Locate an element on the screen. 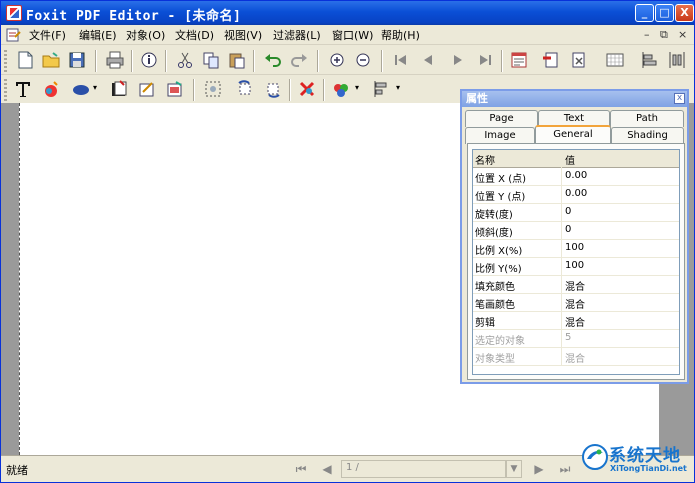 This screenshot has height=483, width=695. tab-page: Page is located at coordinates (501, 118).